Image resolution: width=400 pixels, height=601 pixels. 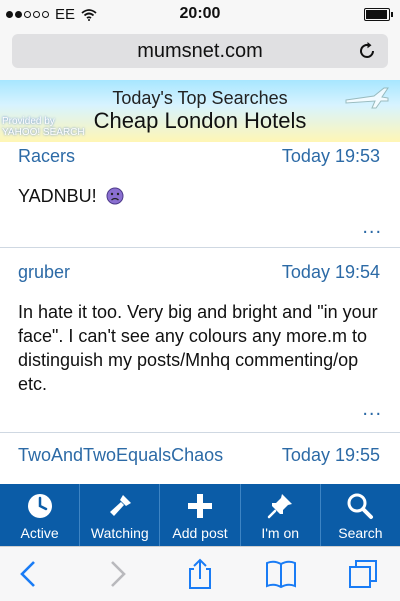 What do you see at coordinates (367, 98) in the screenshot?
I see `airplane-icon` at bounding box center [367, 98].